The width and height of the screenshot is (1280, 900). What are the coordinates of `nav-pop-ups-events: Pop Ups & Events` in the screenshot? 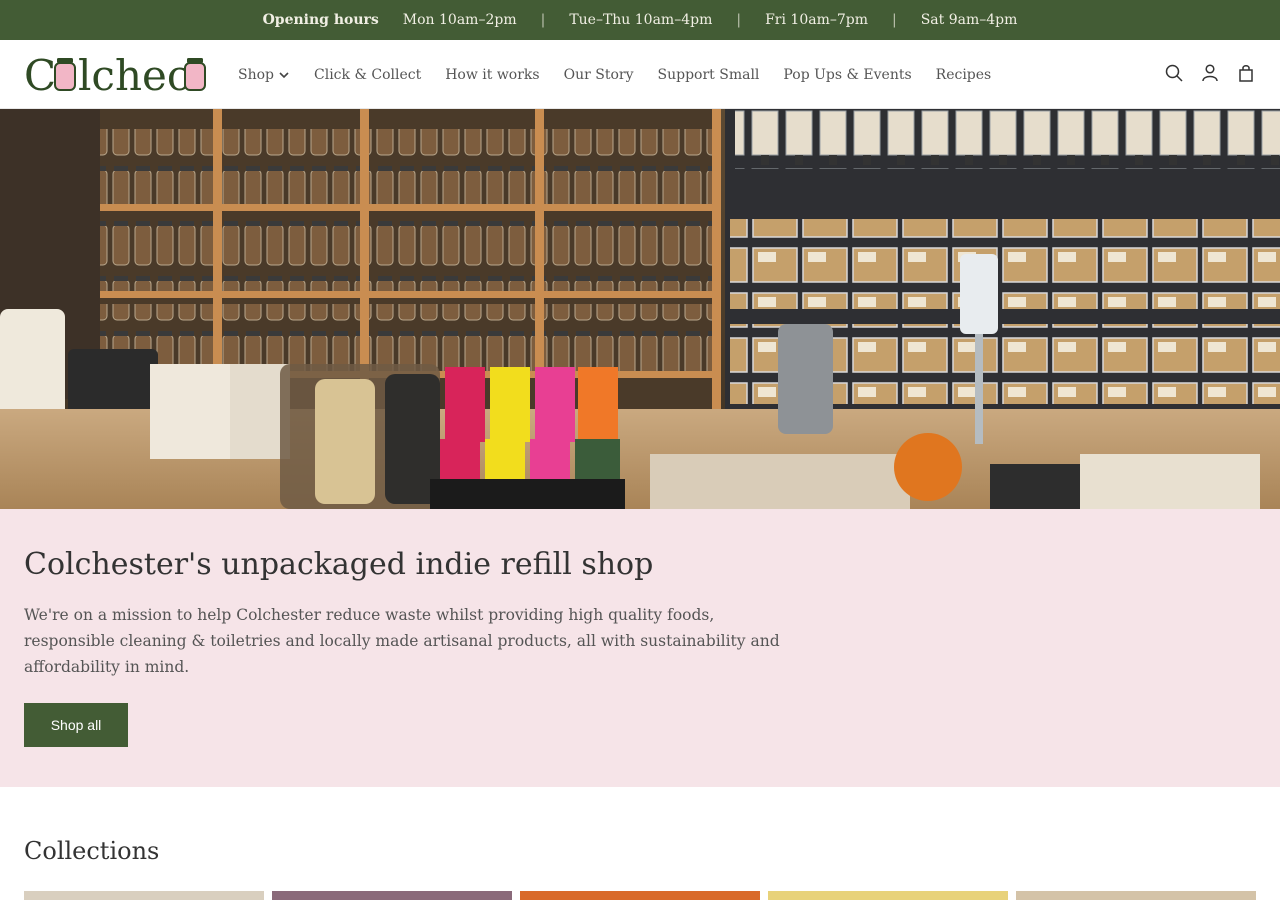 It's located at (847, 75).